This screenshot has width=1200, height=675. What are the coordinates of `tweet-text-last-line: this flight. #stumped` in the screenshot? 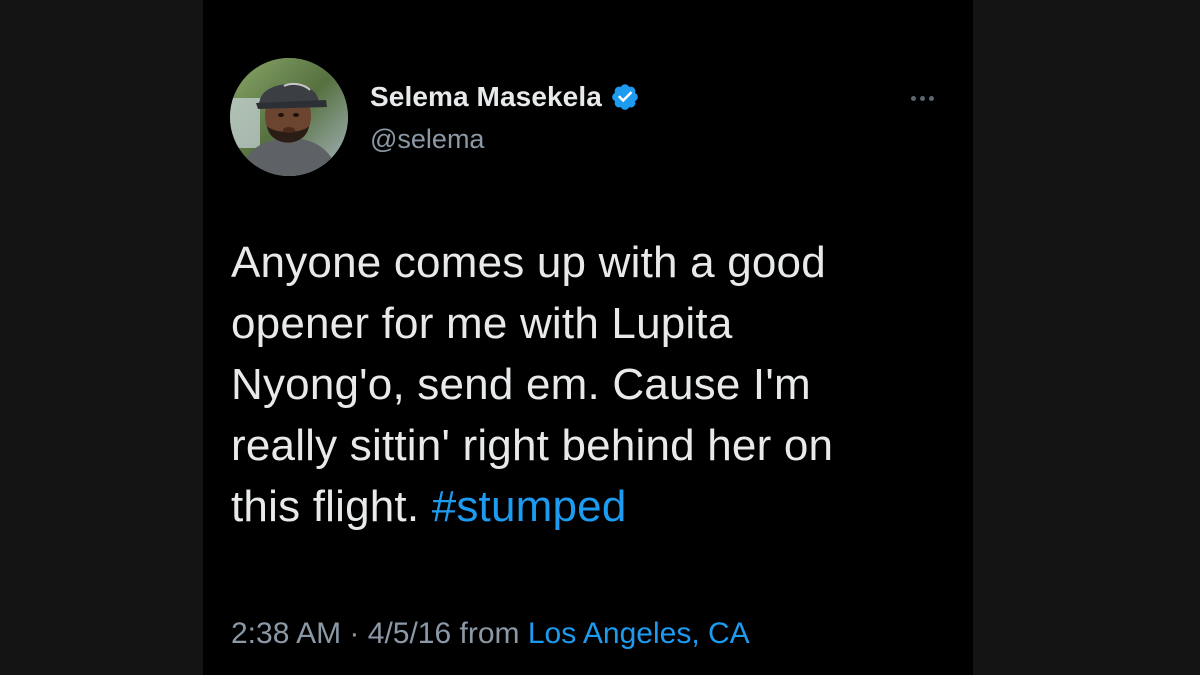 It's located at (591, 506).